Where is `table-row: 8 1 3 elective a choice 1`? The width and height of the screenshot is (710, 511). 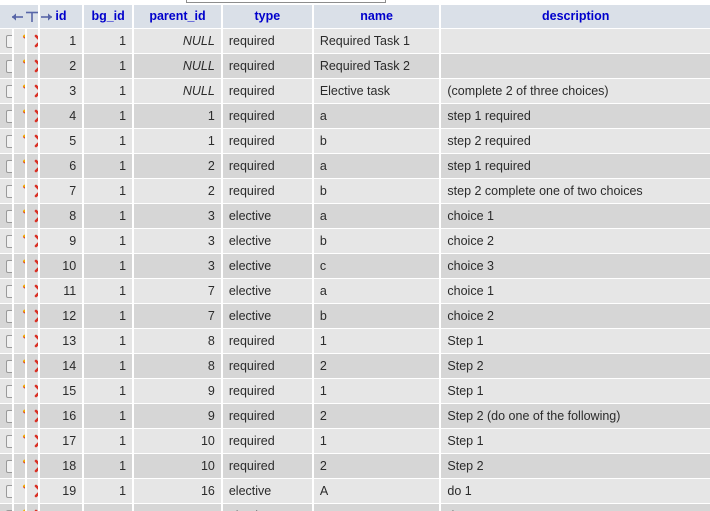
table-row: 8 1 3 elective a choice 1 is located at coordinates (355, 216).